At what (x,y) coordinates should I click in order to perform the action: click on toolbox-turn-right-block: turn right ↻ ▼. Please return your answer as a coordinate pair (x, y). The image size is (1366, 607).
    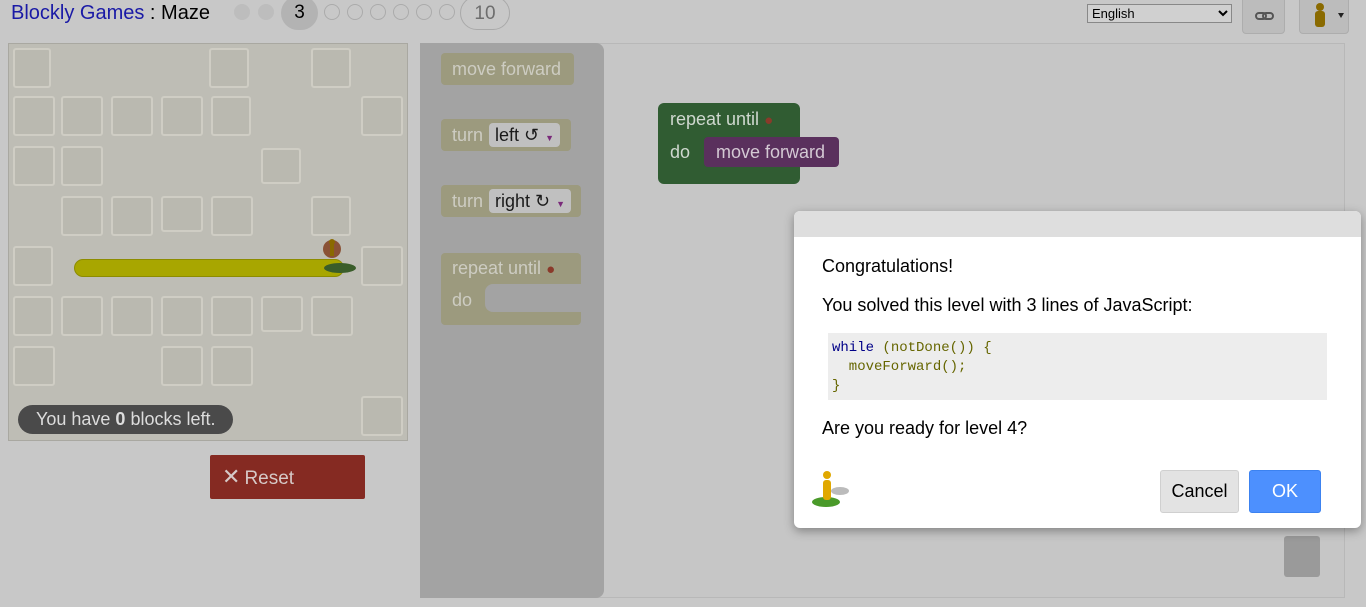
    Looking at the image, I should click on (511, 201).